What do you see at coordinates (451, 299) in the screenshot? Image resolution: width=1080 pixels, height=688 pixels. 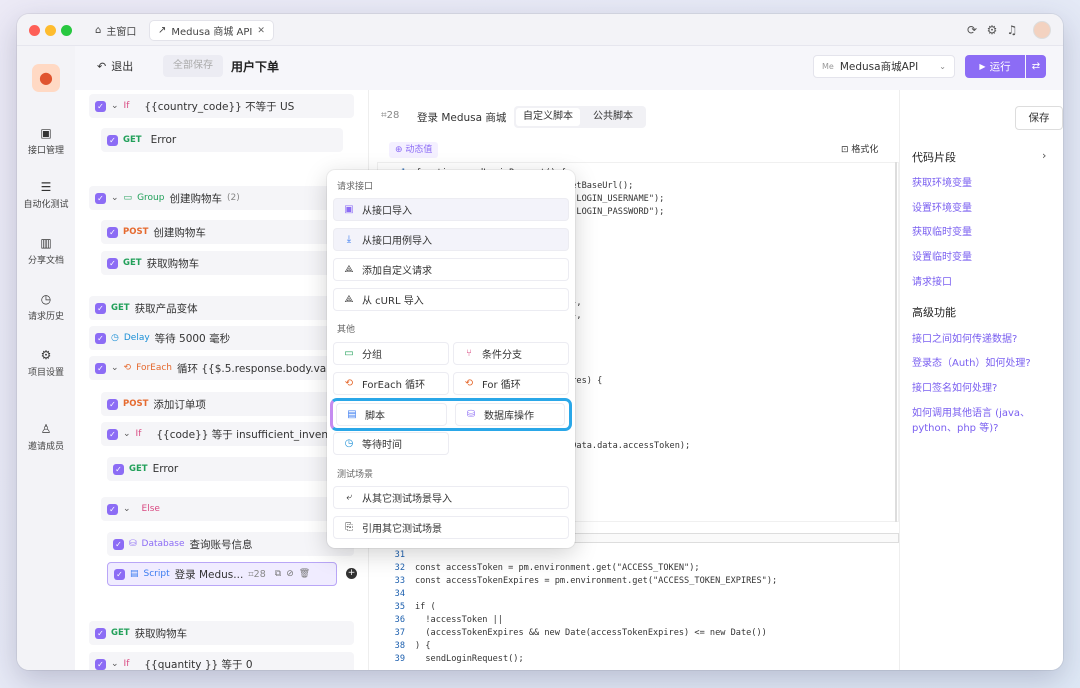 I see `menu-item-import-curl: ⟁ 从 cURL 导入` at bounding box center [451, 299].